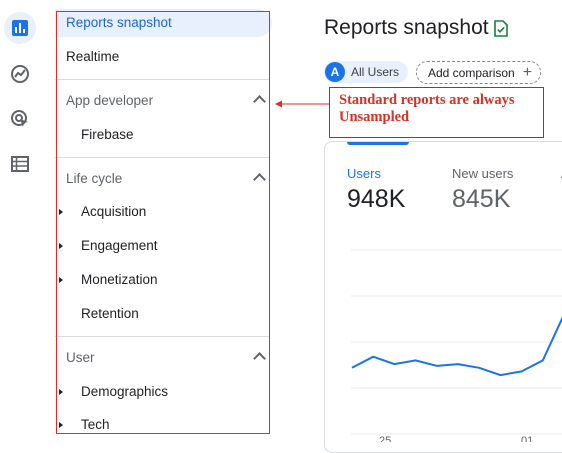 This screenshot has width=562, height=453. Describe the element at coordinates (335, 72) in the screenshot. I see `avatar: A` at that location.